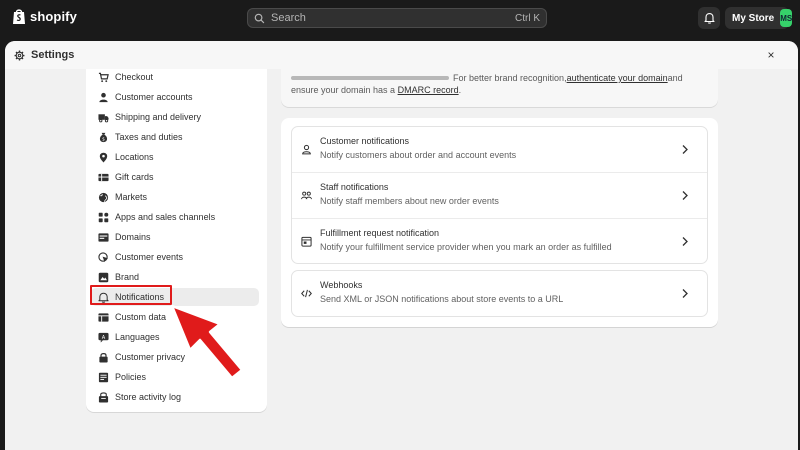 This screenshot has height=450, width=800. What do you see at coordinates (288, 18) in the screenshot?
I see `search-placeholder: Search` at bounding box center [288, 18].